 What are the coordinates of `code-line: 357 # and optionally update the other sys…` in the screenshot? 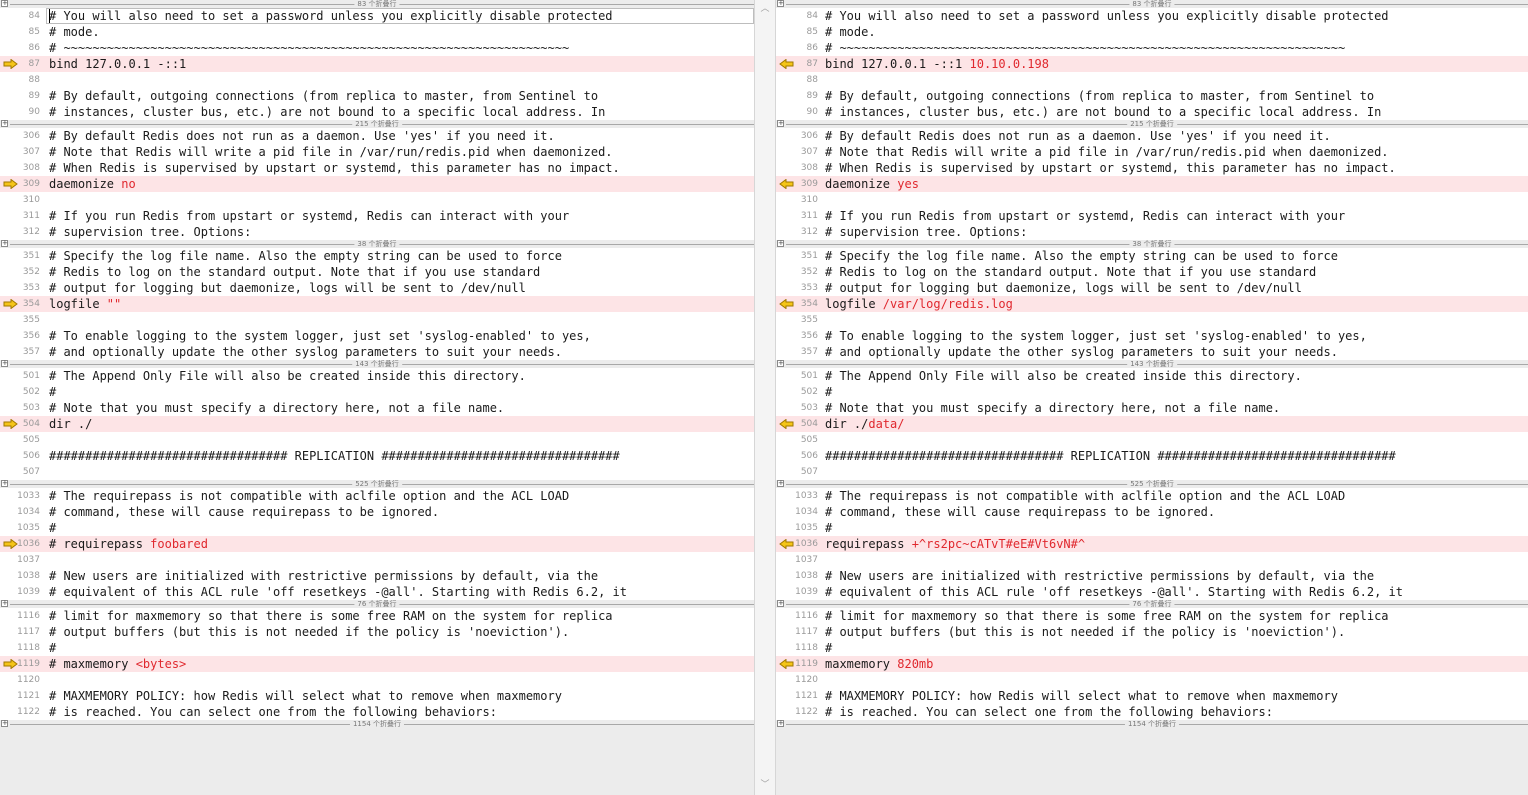 It's located at (377, 352).